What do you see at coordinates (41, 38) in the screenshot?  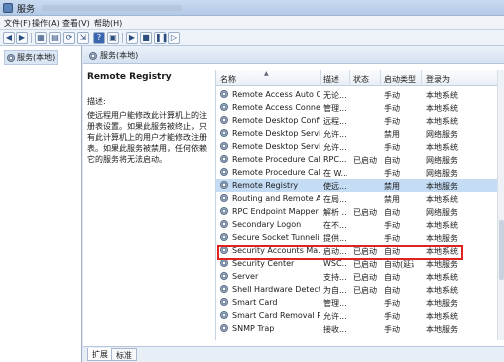 I see `console-tree-icon: ▦` at bounding box center [41, 38].